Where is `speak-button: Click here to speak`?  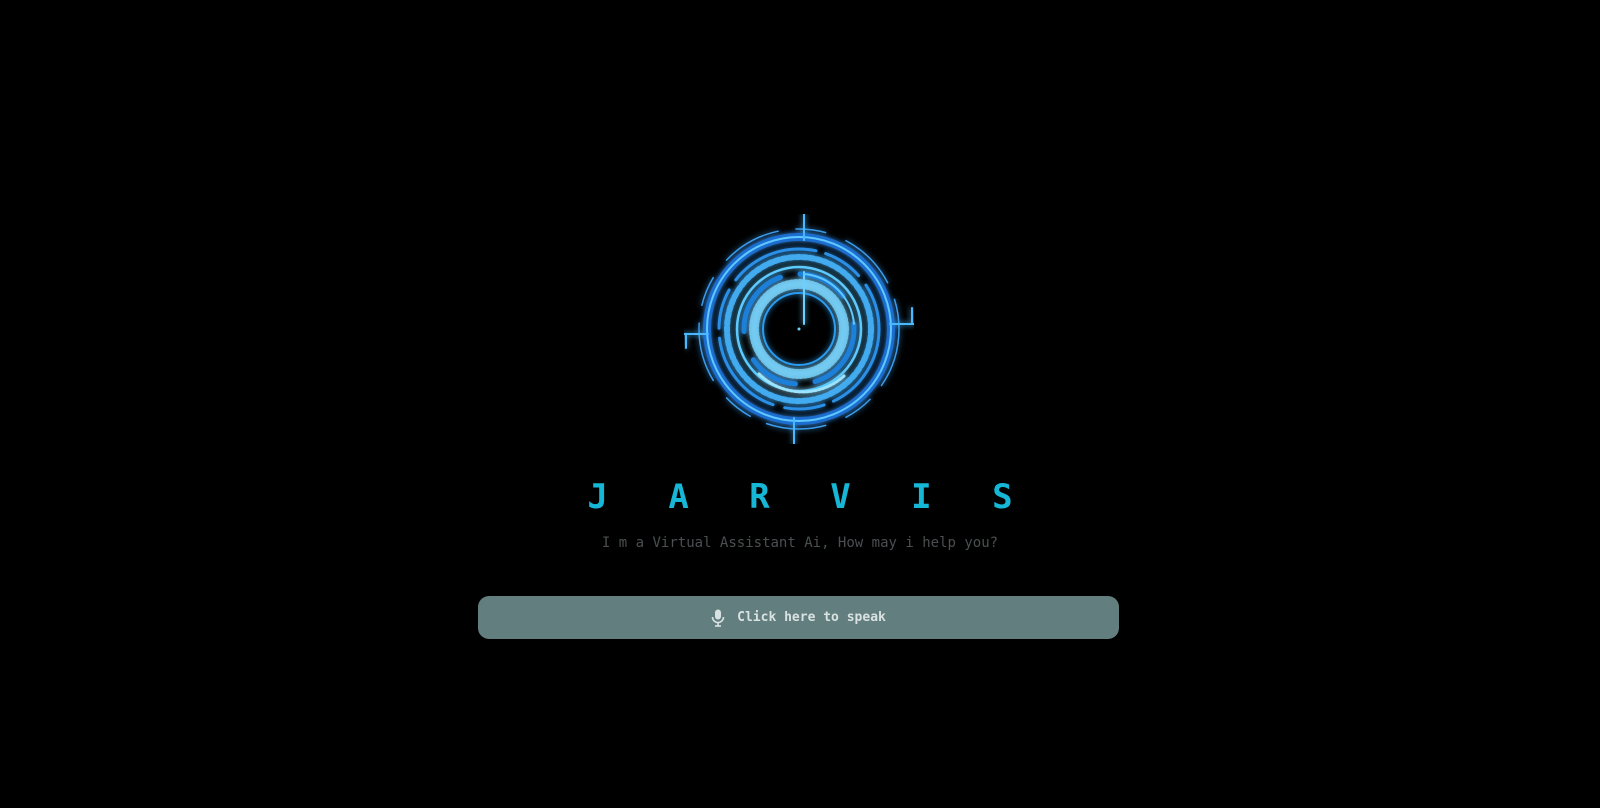
speak-button: Click here to speak is located at coordinates (798, 617).